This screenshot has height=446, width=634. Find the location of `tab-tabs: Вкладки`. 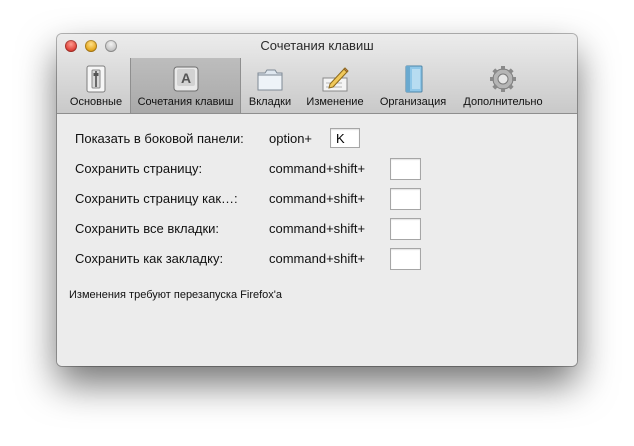

tab-tabs: Вкладки is located at coordinates (270, 85).